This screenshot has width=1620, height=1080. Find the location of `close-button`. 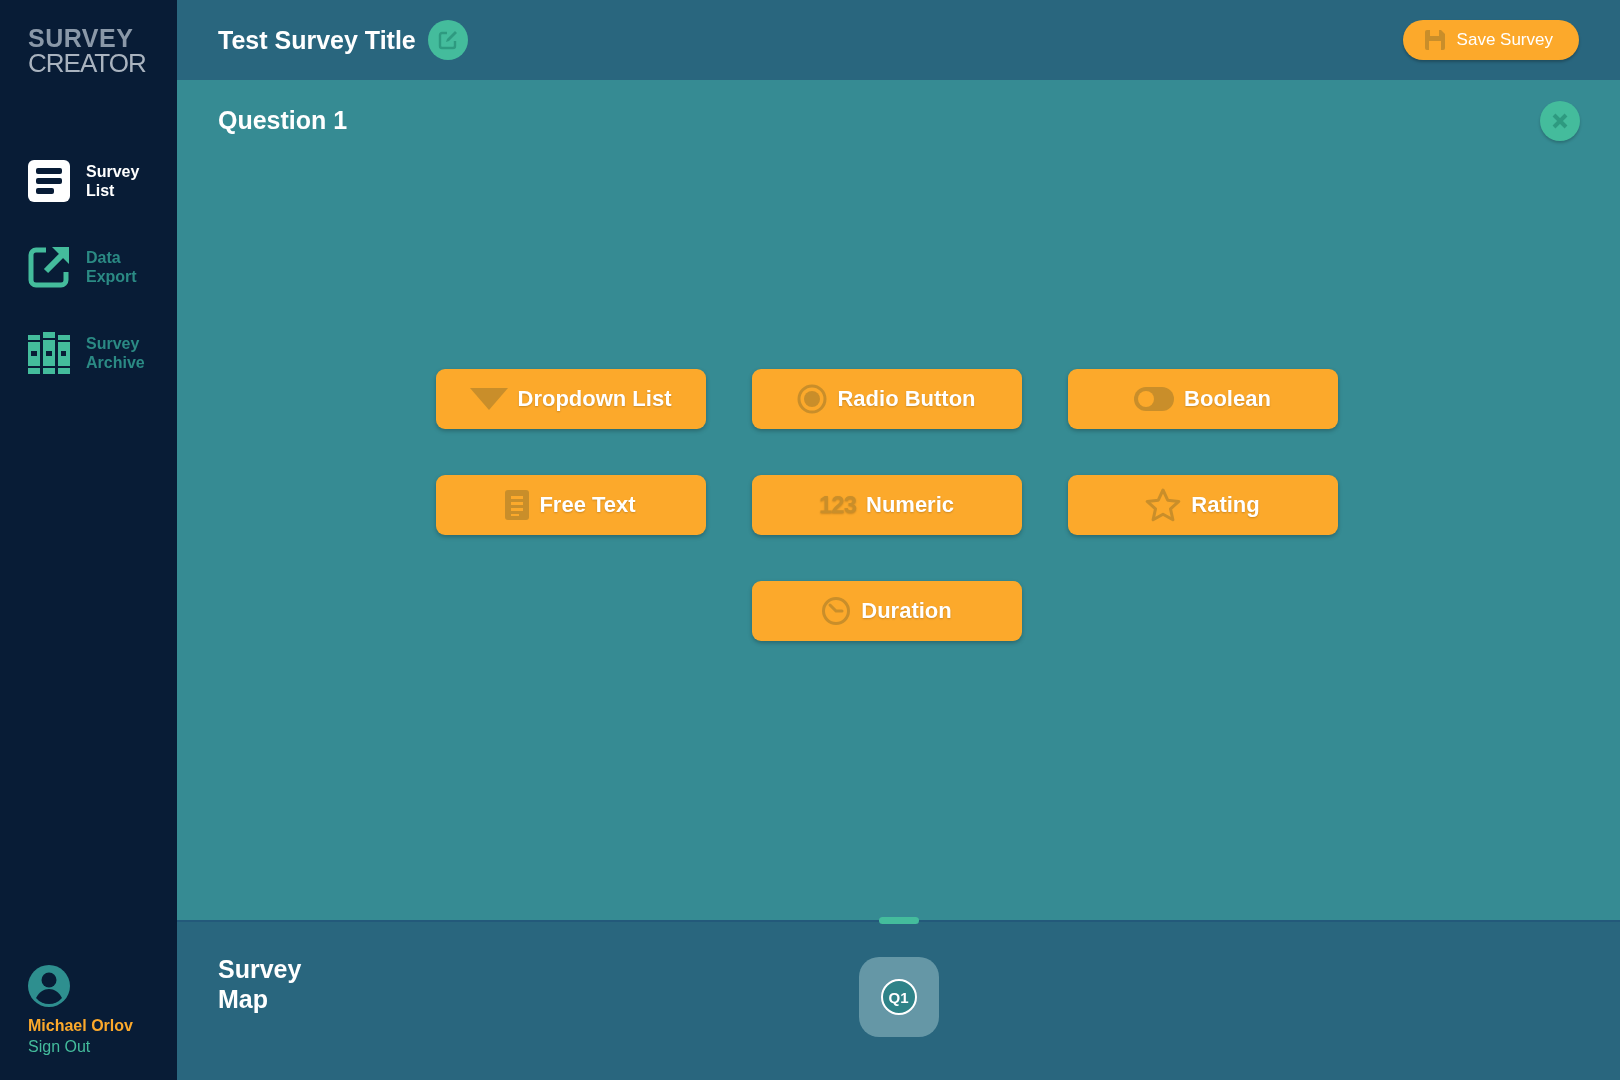

close-button is located at coordinates (1560, 121).